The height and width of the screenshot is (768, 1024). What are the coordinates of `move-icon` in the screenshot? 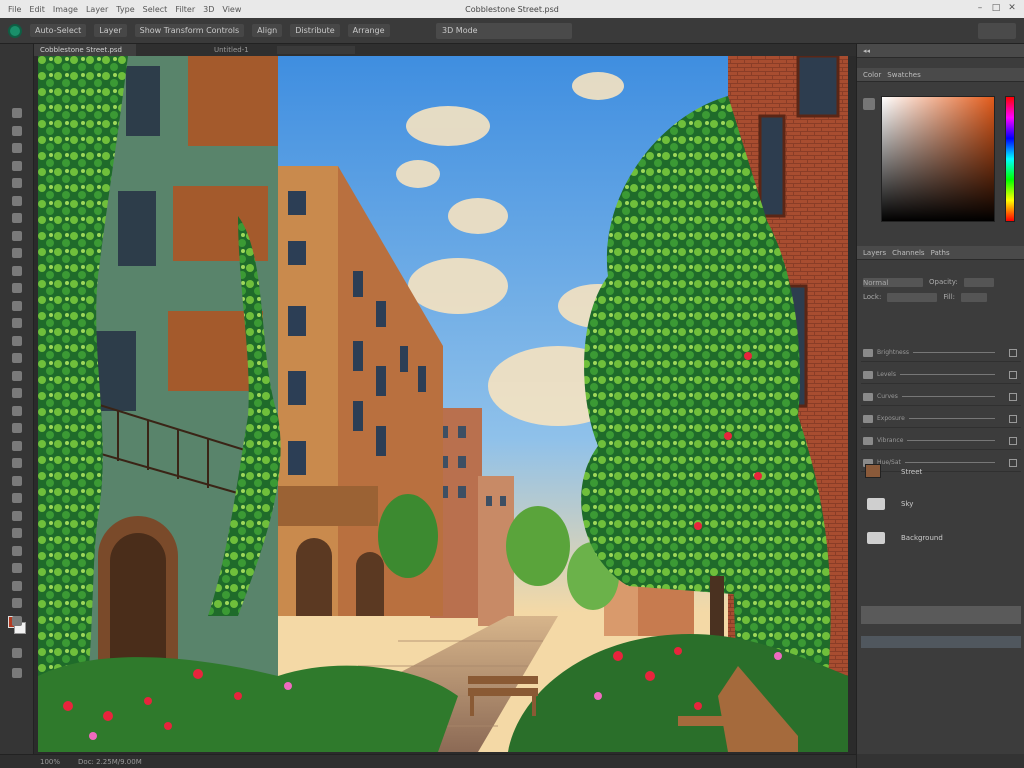 It's located at (17, 113).